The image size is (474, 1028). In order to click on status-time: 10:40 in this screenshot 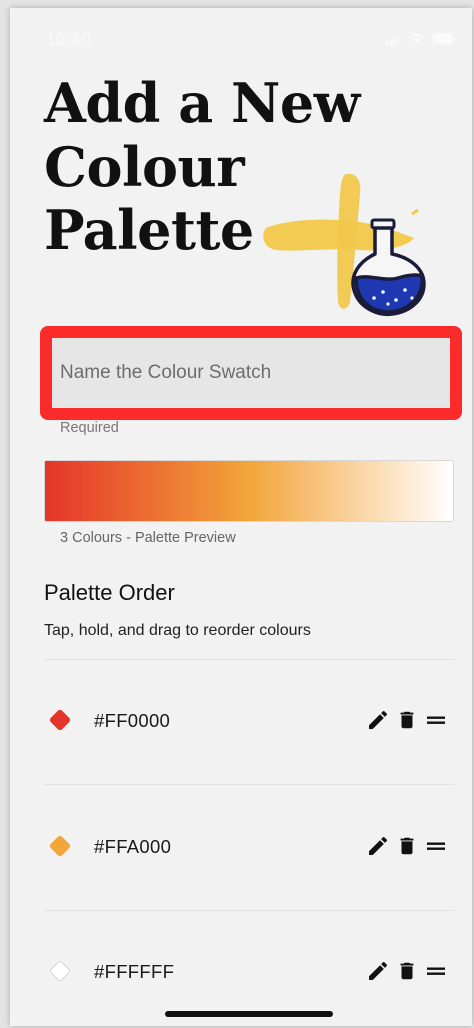, I will do `click(69, 39)`.